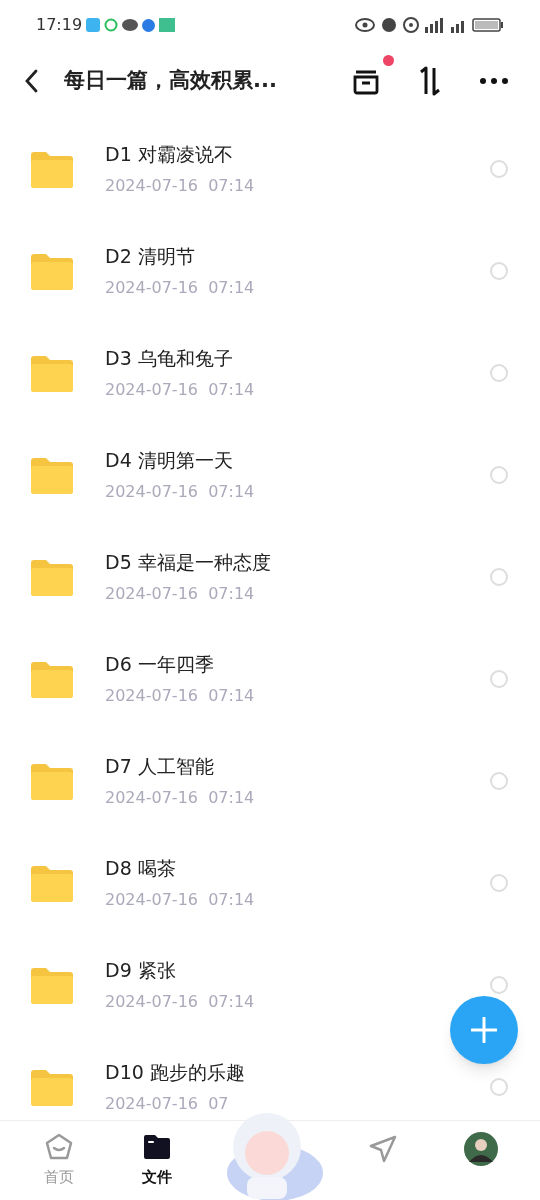 The image size is (540, 1200). What do you see at coordinates (270, 373) in the screenshot?
I see `file-row: D3 乌龟和兔子 2024-07-16 07:14` at bounding box center [270, 373].